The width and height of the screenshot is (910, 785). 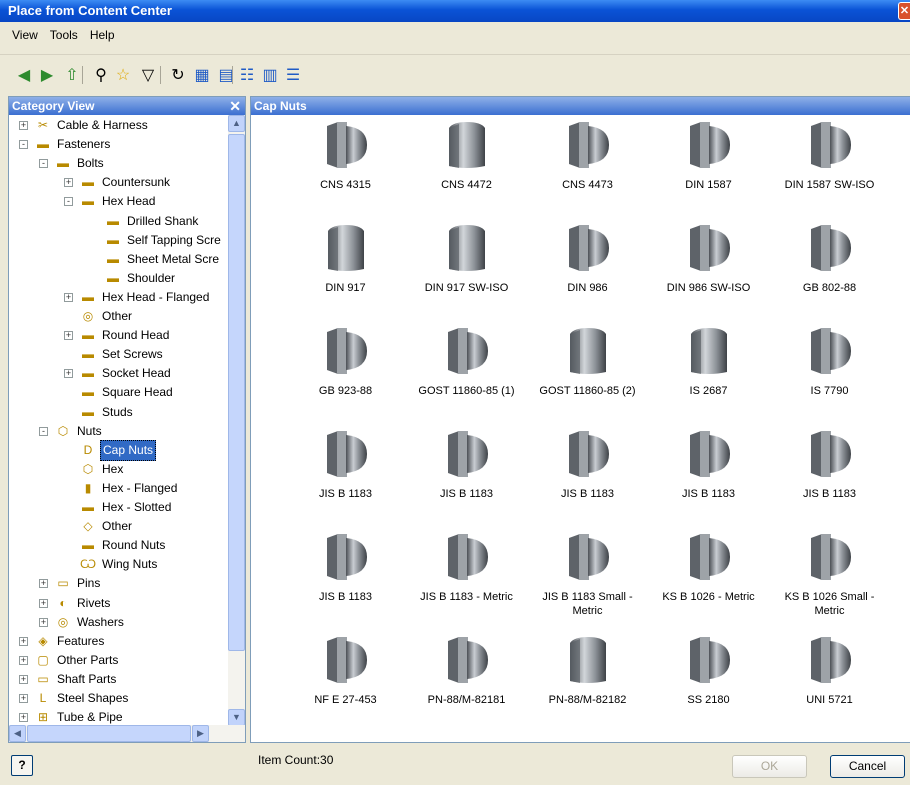 I want to click on part-item: JIS B 1183 Small - Metric, so click(x=587, y=574).